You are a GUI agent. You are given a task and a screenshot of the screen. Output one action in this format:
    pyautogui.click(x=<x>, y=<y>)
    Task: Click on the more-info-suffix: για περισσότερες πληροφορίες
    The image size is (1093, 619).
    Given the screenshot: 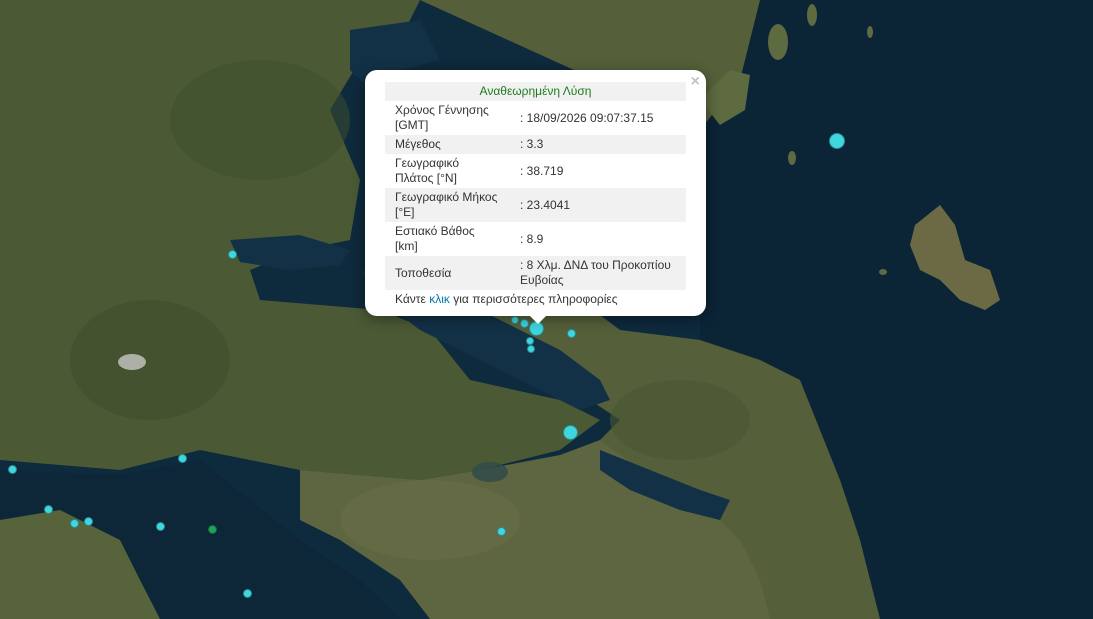 What is the action you would take?
    pyautogui.click(x=535, y=299)
    